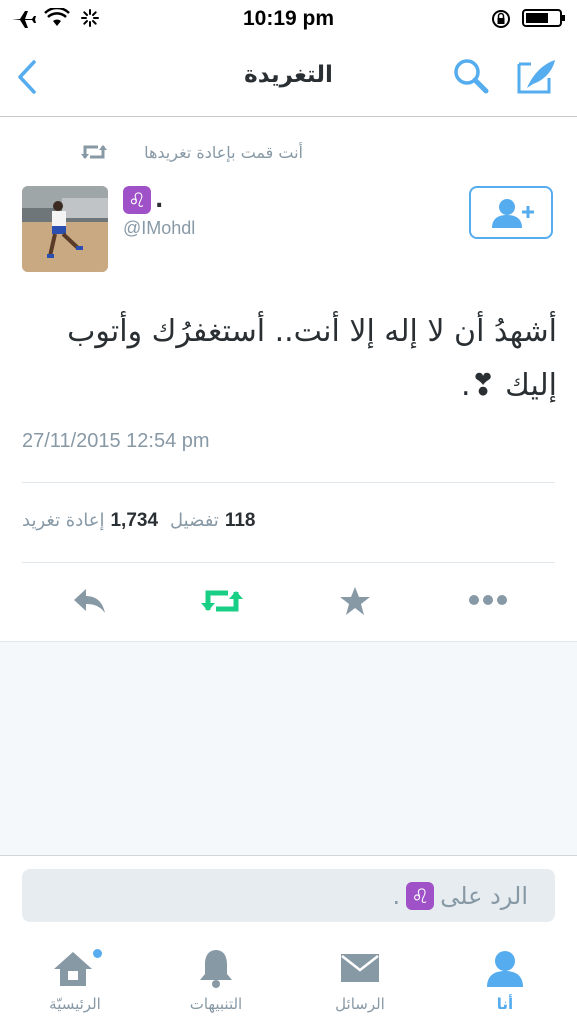  Describe the element at coordinates (94, 152) in the screenshot. I see `retweet-small-icon` at that location.